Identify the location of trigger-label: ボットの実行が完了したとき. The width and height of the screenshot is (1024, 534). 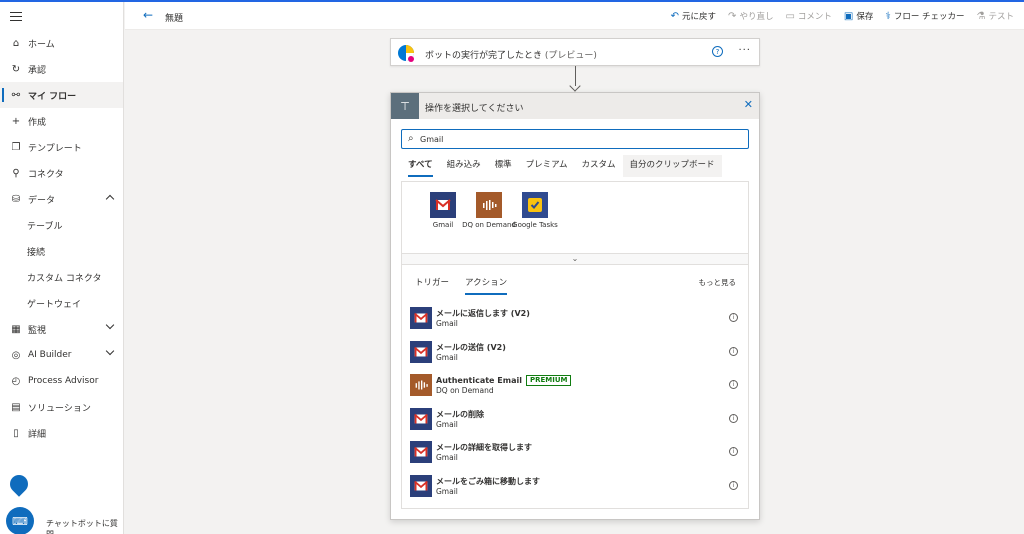
(484, 56).